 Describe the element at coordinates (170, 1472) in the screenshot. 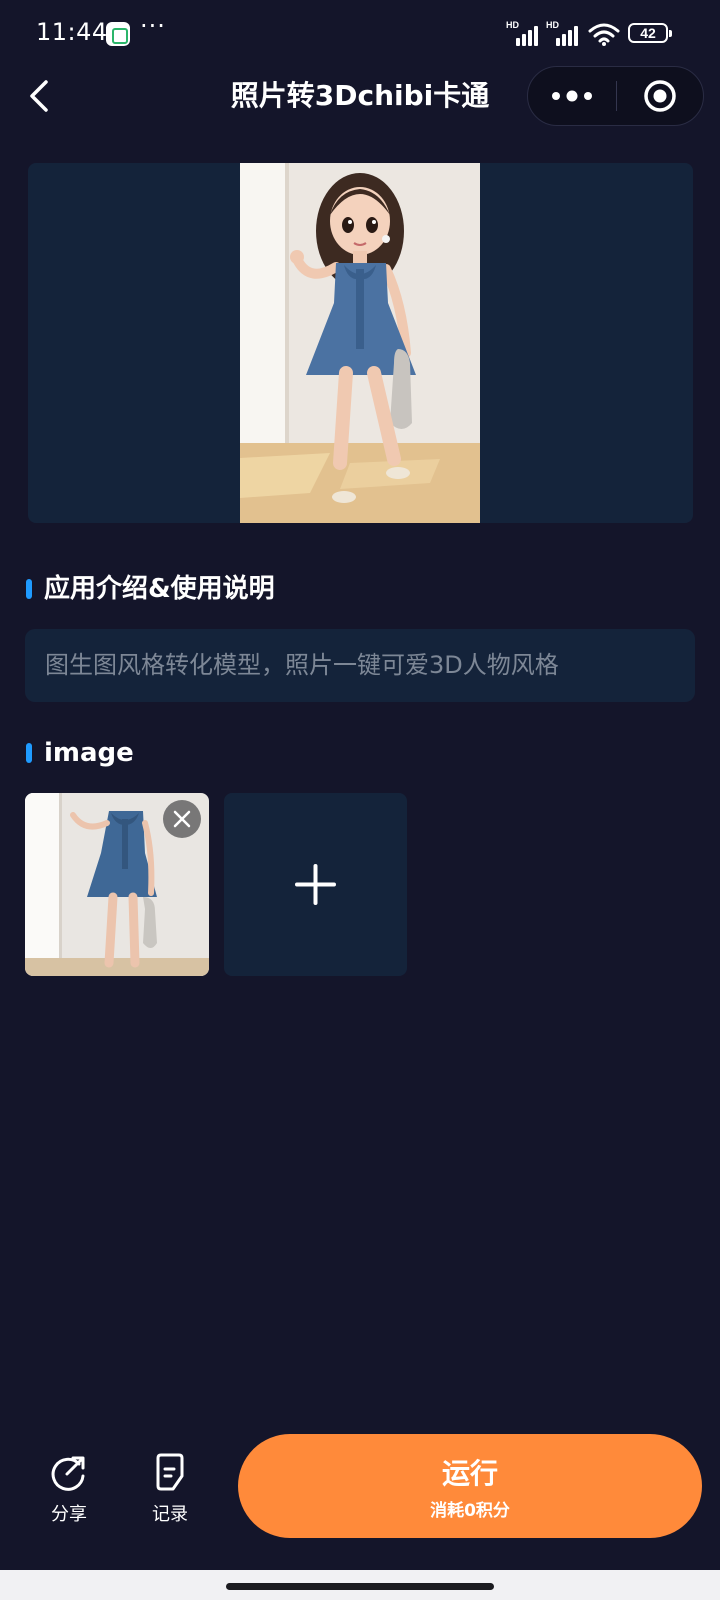

I see `record-icon` at that location.